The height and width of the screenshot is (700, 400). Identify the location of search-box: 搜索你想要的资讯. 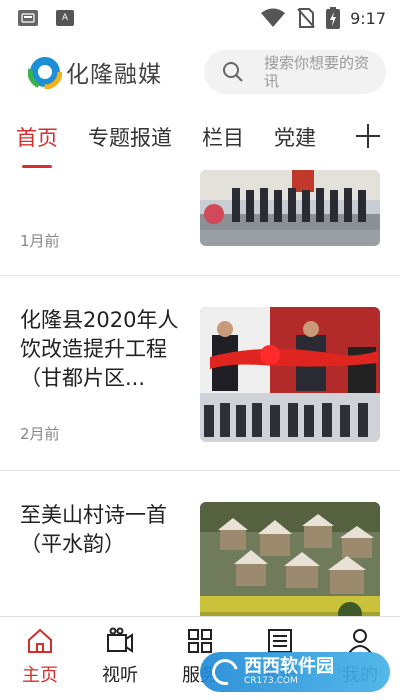
(295, 72).